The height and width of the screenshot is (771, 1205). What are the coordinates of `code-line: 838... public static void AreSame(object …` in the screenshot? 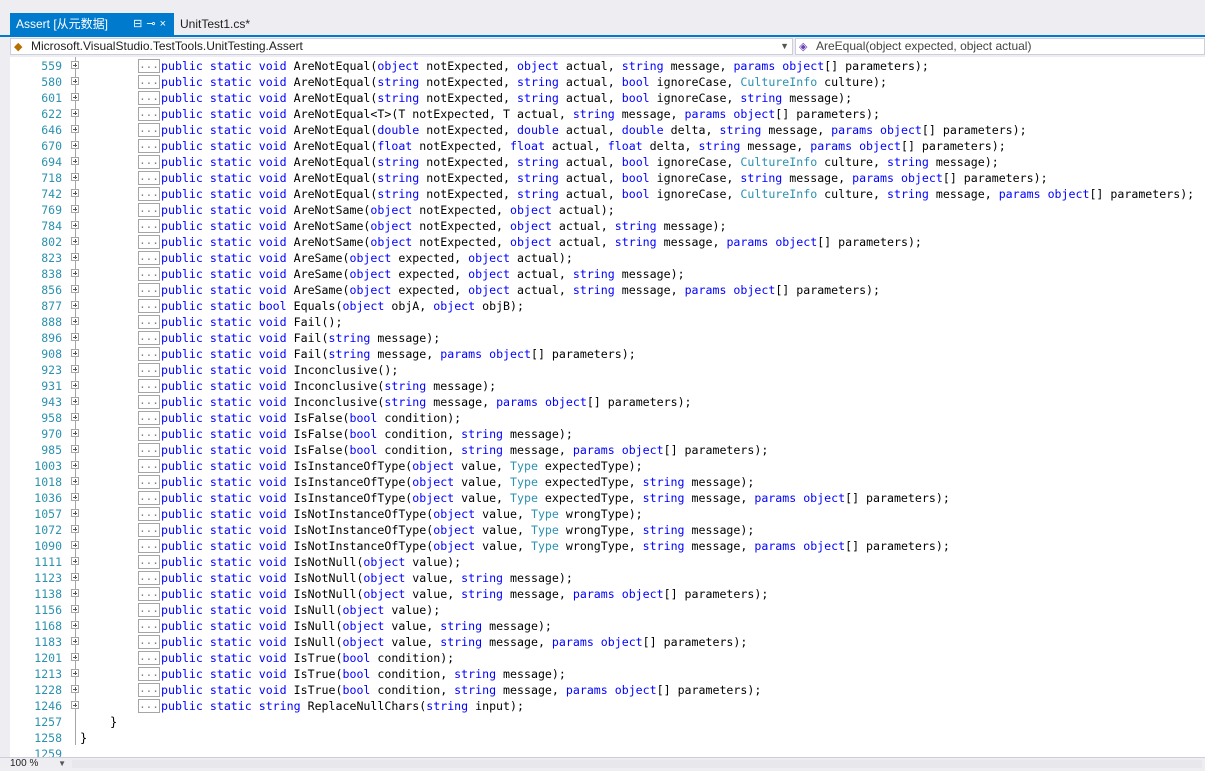 It's located at (607, 274).